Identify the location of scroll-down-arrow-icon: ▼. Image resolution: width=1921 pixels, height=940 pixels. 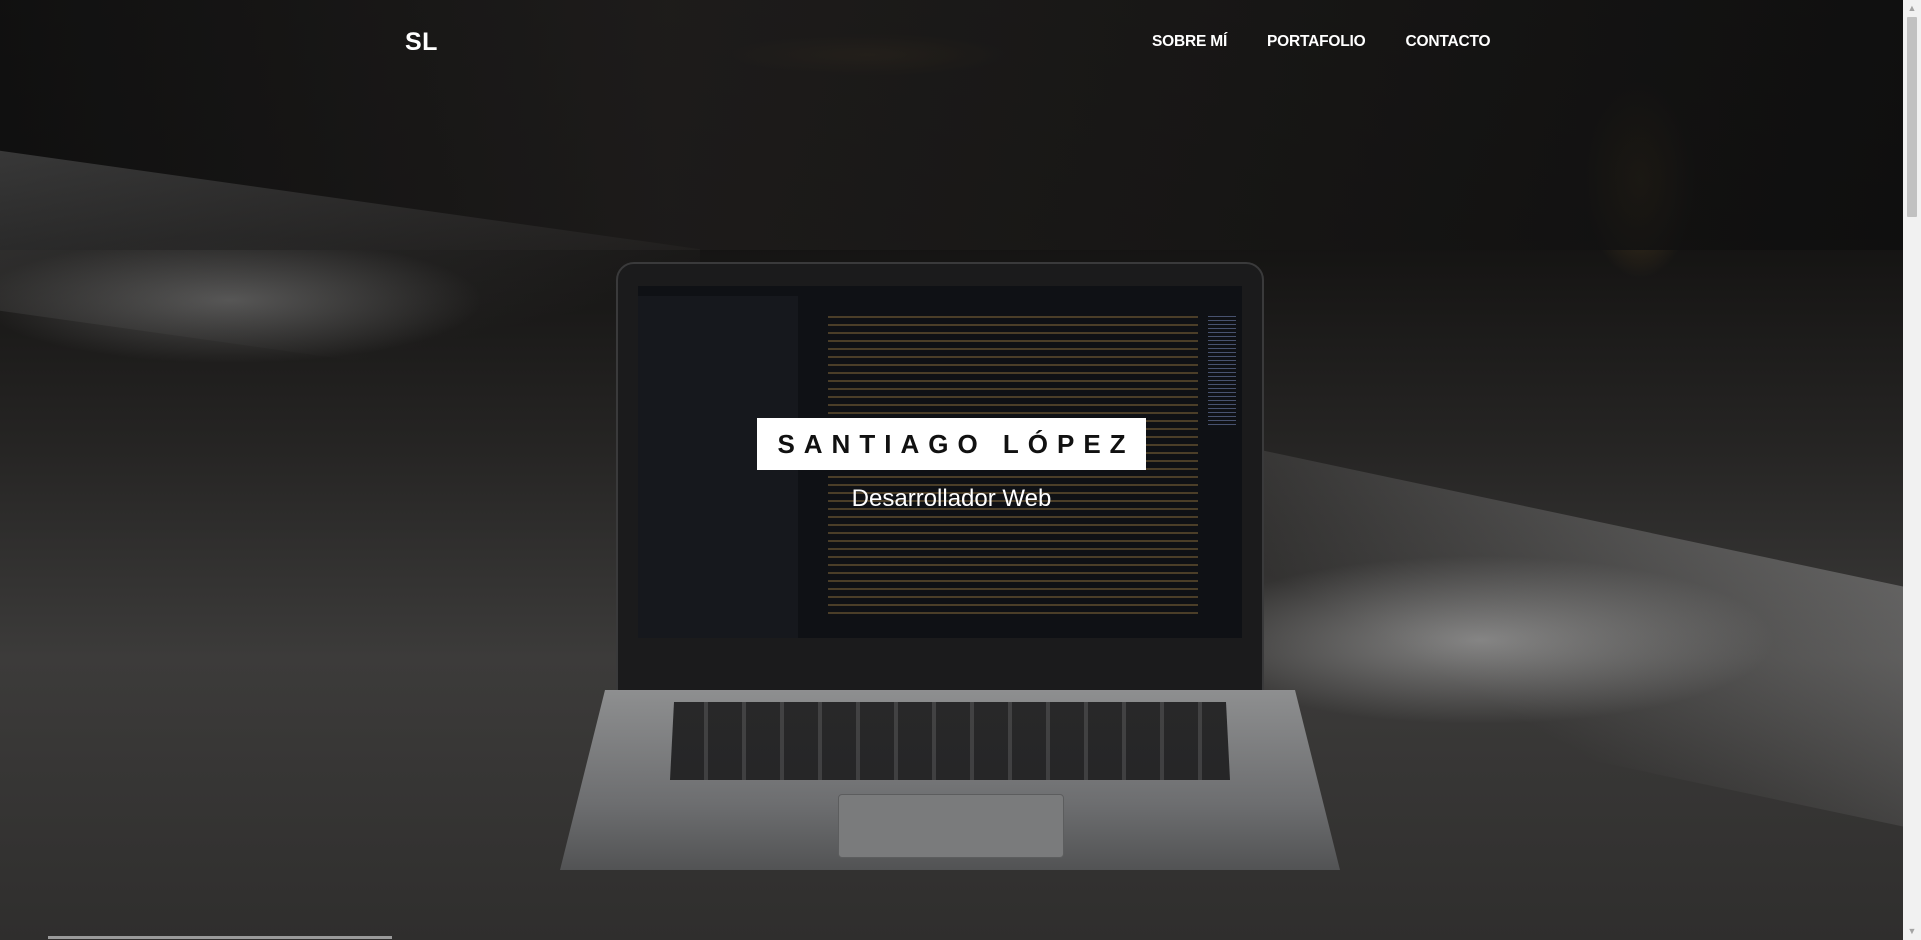
(1912, 931).